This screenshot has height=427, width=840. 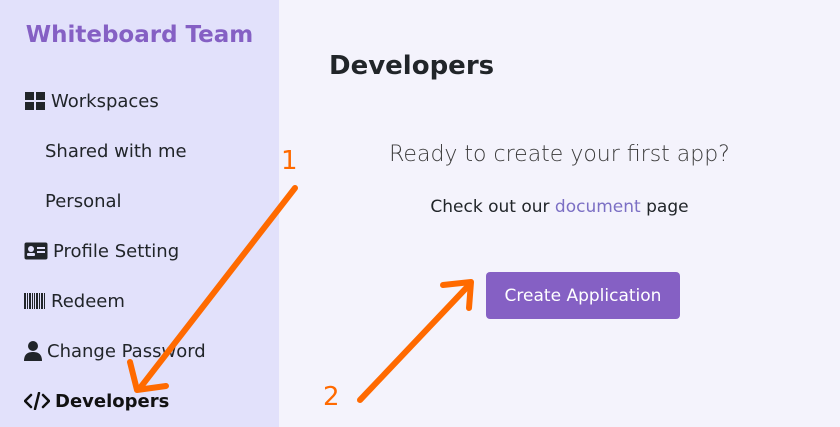 I want to click on sidebar-item-developers: Developers, so click(x=96, y=401).